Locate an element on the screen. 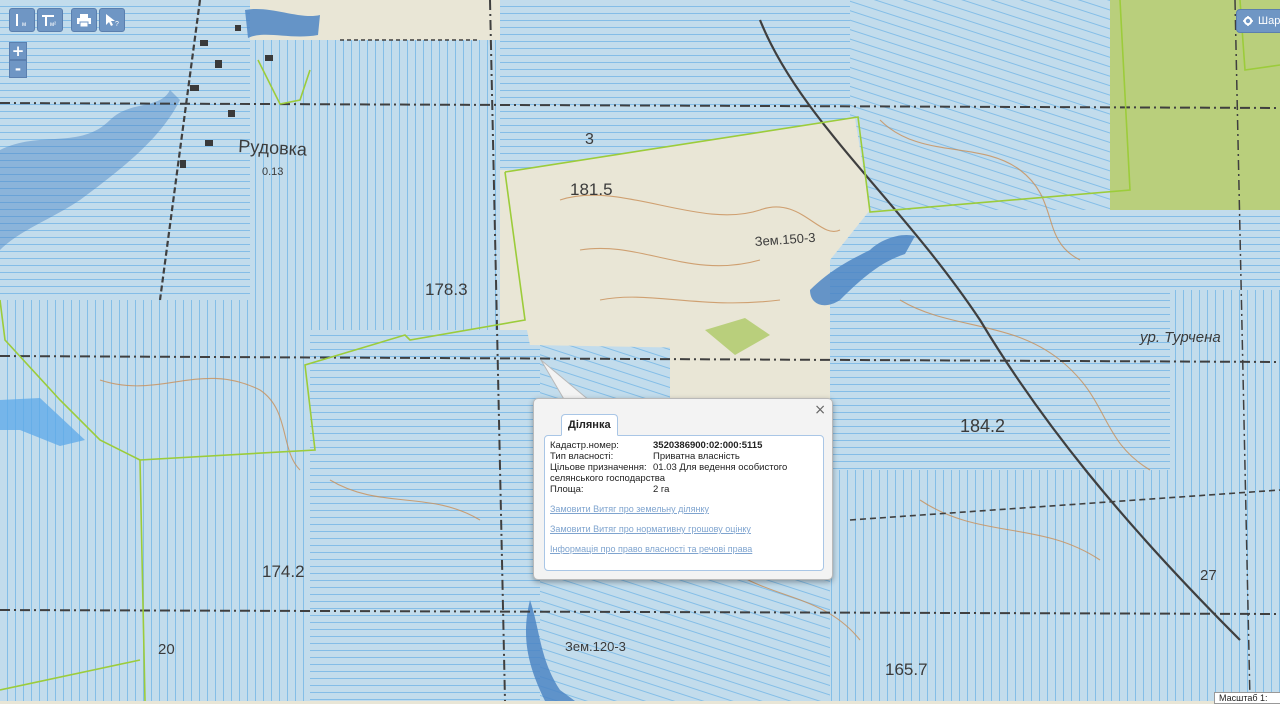 This screenshot has height=704, width=1280. print-icon is located at coordinates (84, 20).